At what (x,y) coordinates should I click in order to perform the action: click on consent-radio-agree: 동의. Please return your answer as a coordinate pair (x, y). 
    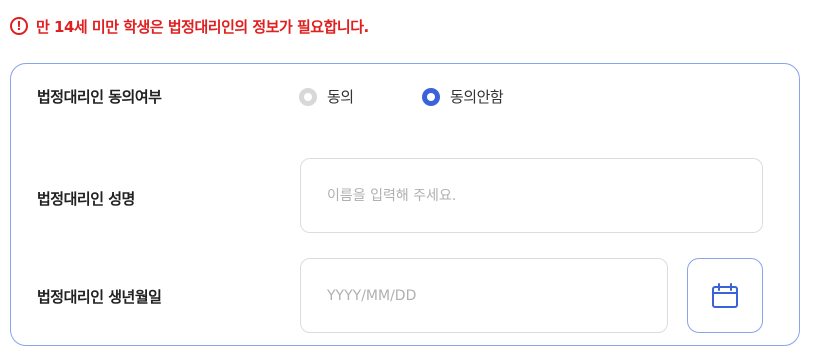
    Looking at the image, I should click on (326, 96).